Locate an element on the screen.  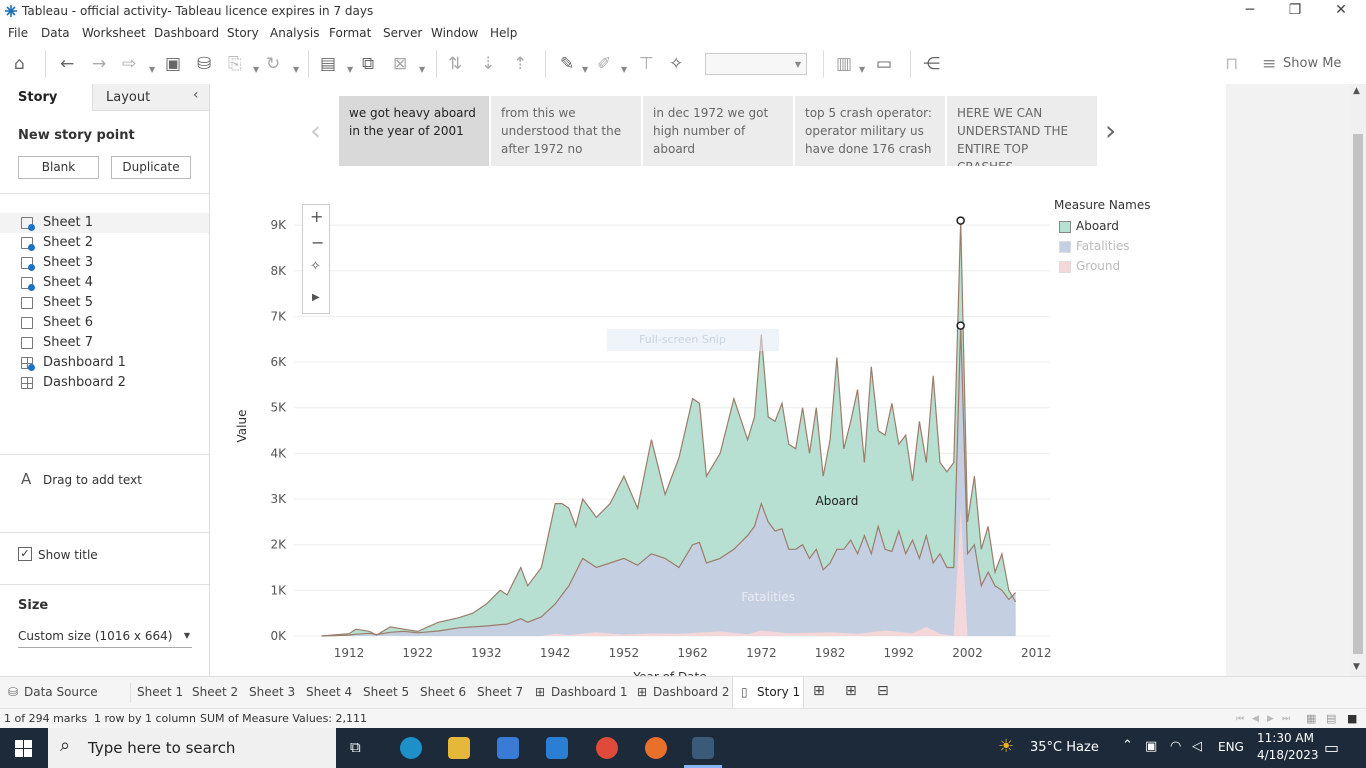
menu-dashboard: Dashboard is located at coordinates (186, 33).